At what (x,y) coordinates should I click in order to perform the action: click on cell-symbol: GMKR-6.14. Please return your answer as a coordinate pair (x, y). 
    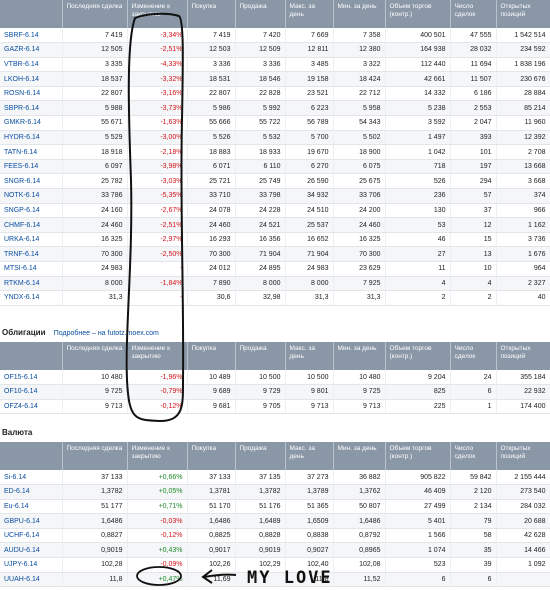
    Looking at the image, I should click on (31, 123).